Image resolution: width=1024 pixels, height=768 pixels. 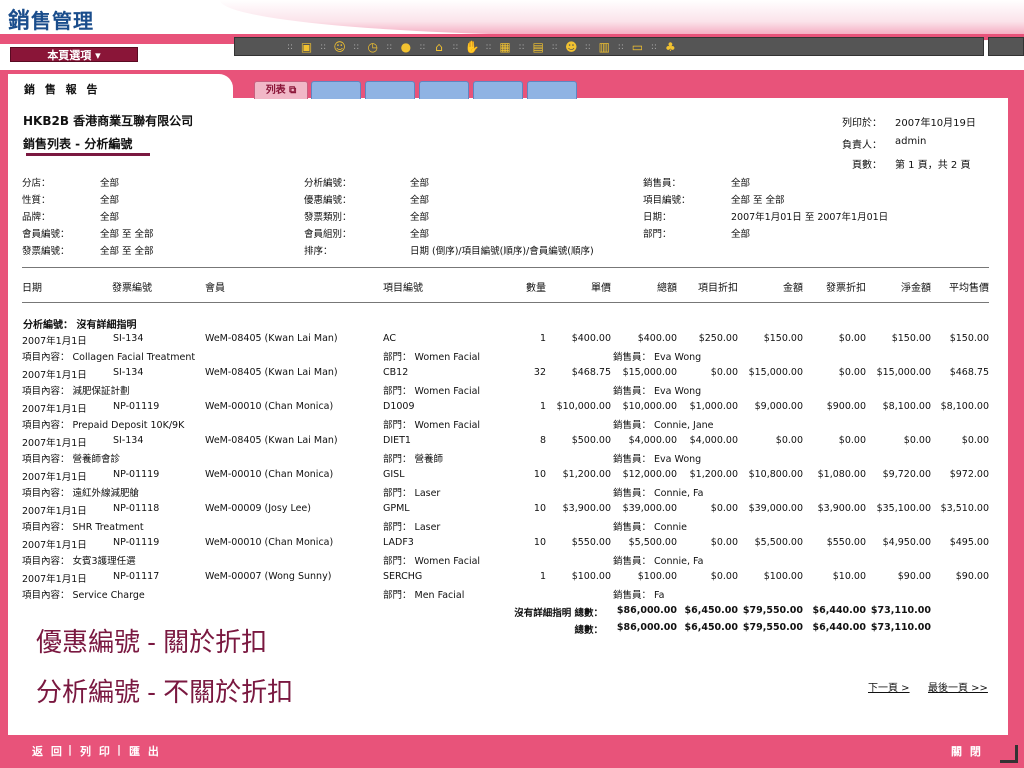 What do you see at coordinates (1006, 46) in the screenshot?
I see `toolbar-end` at bounding box center [1006, 46].